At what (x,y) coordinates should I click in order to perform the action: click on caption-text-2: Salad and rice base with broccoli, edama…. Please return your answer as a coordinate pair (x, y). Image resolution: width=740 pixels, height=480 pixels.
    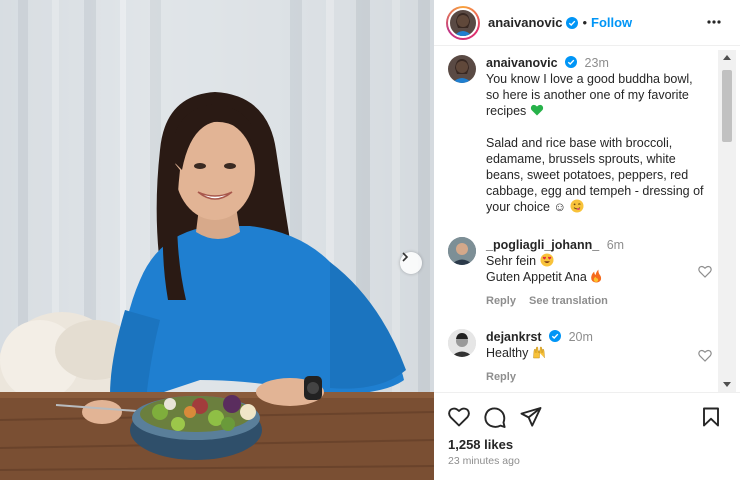
    Looking at the image, I should click on (595, 175).